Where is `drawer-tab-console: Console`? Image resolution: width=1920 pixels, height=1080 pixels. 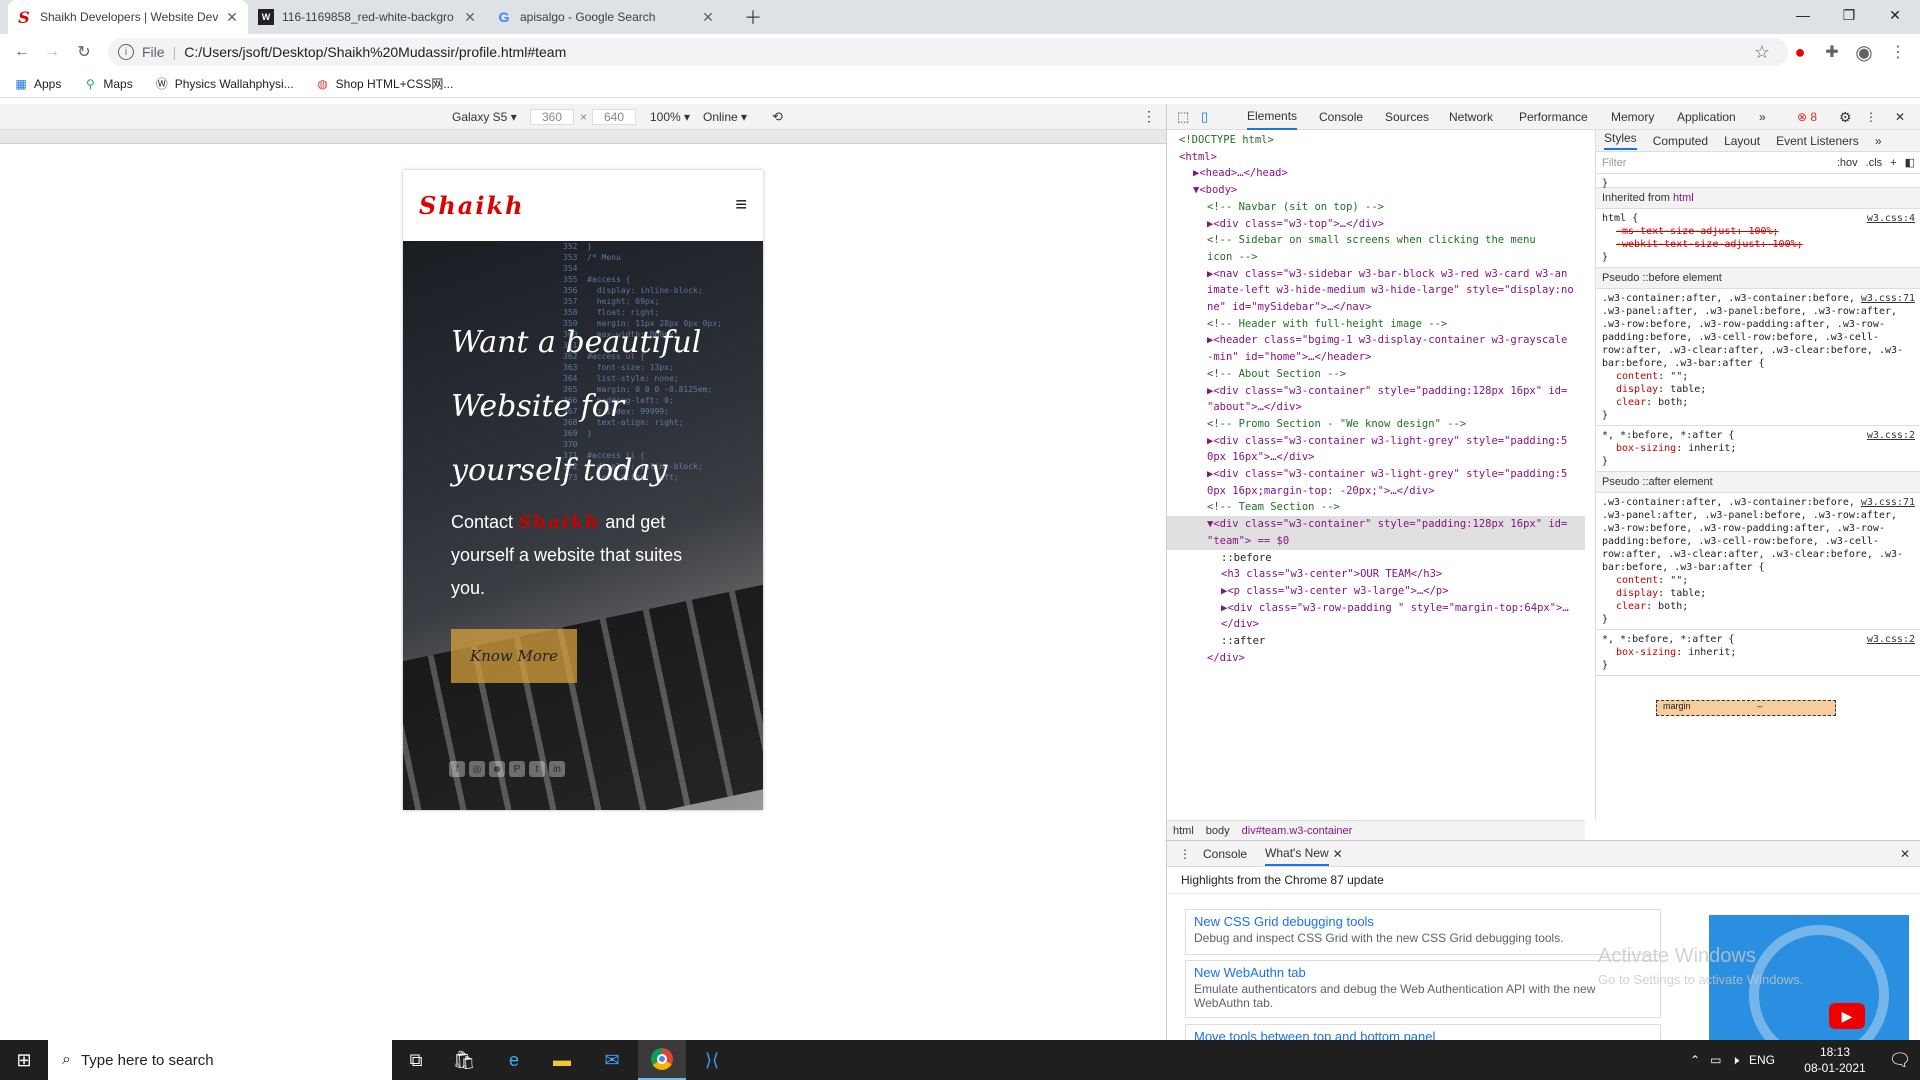 drawer-tab-console: Console is located at coordinates (1225, 854).